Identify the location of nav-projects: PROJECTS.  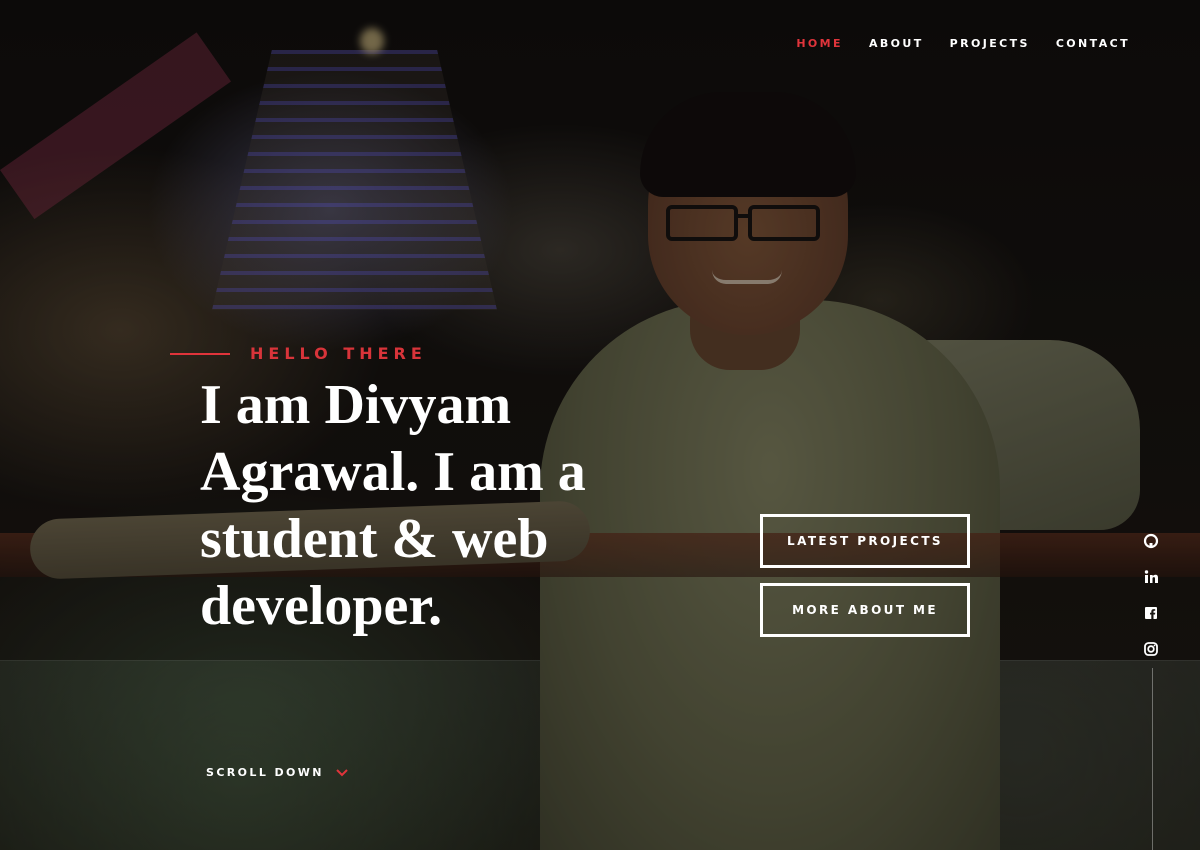
(990, 43).